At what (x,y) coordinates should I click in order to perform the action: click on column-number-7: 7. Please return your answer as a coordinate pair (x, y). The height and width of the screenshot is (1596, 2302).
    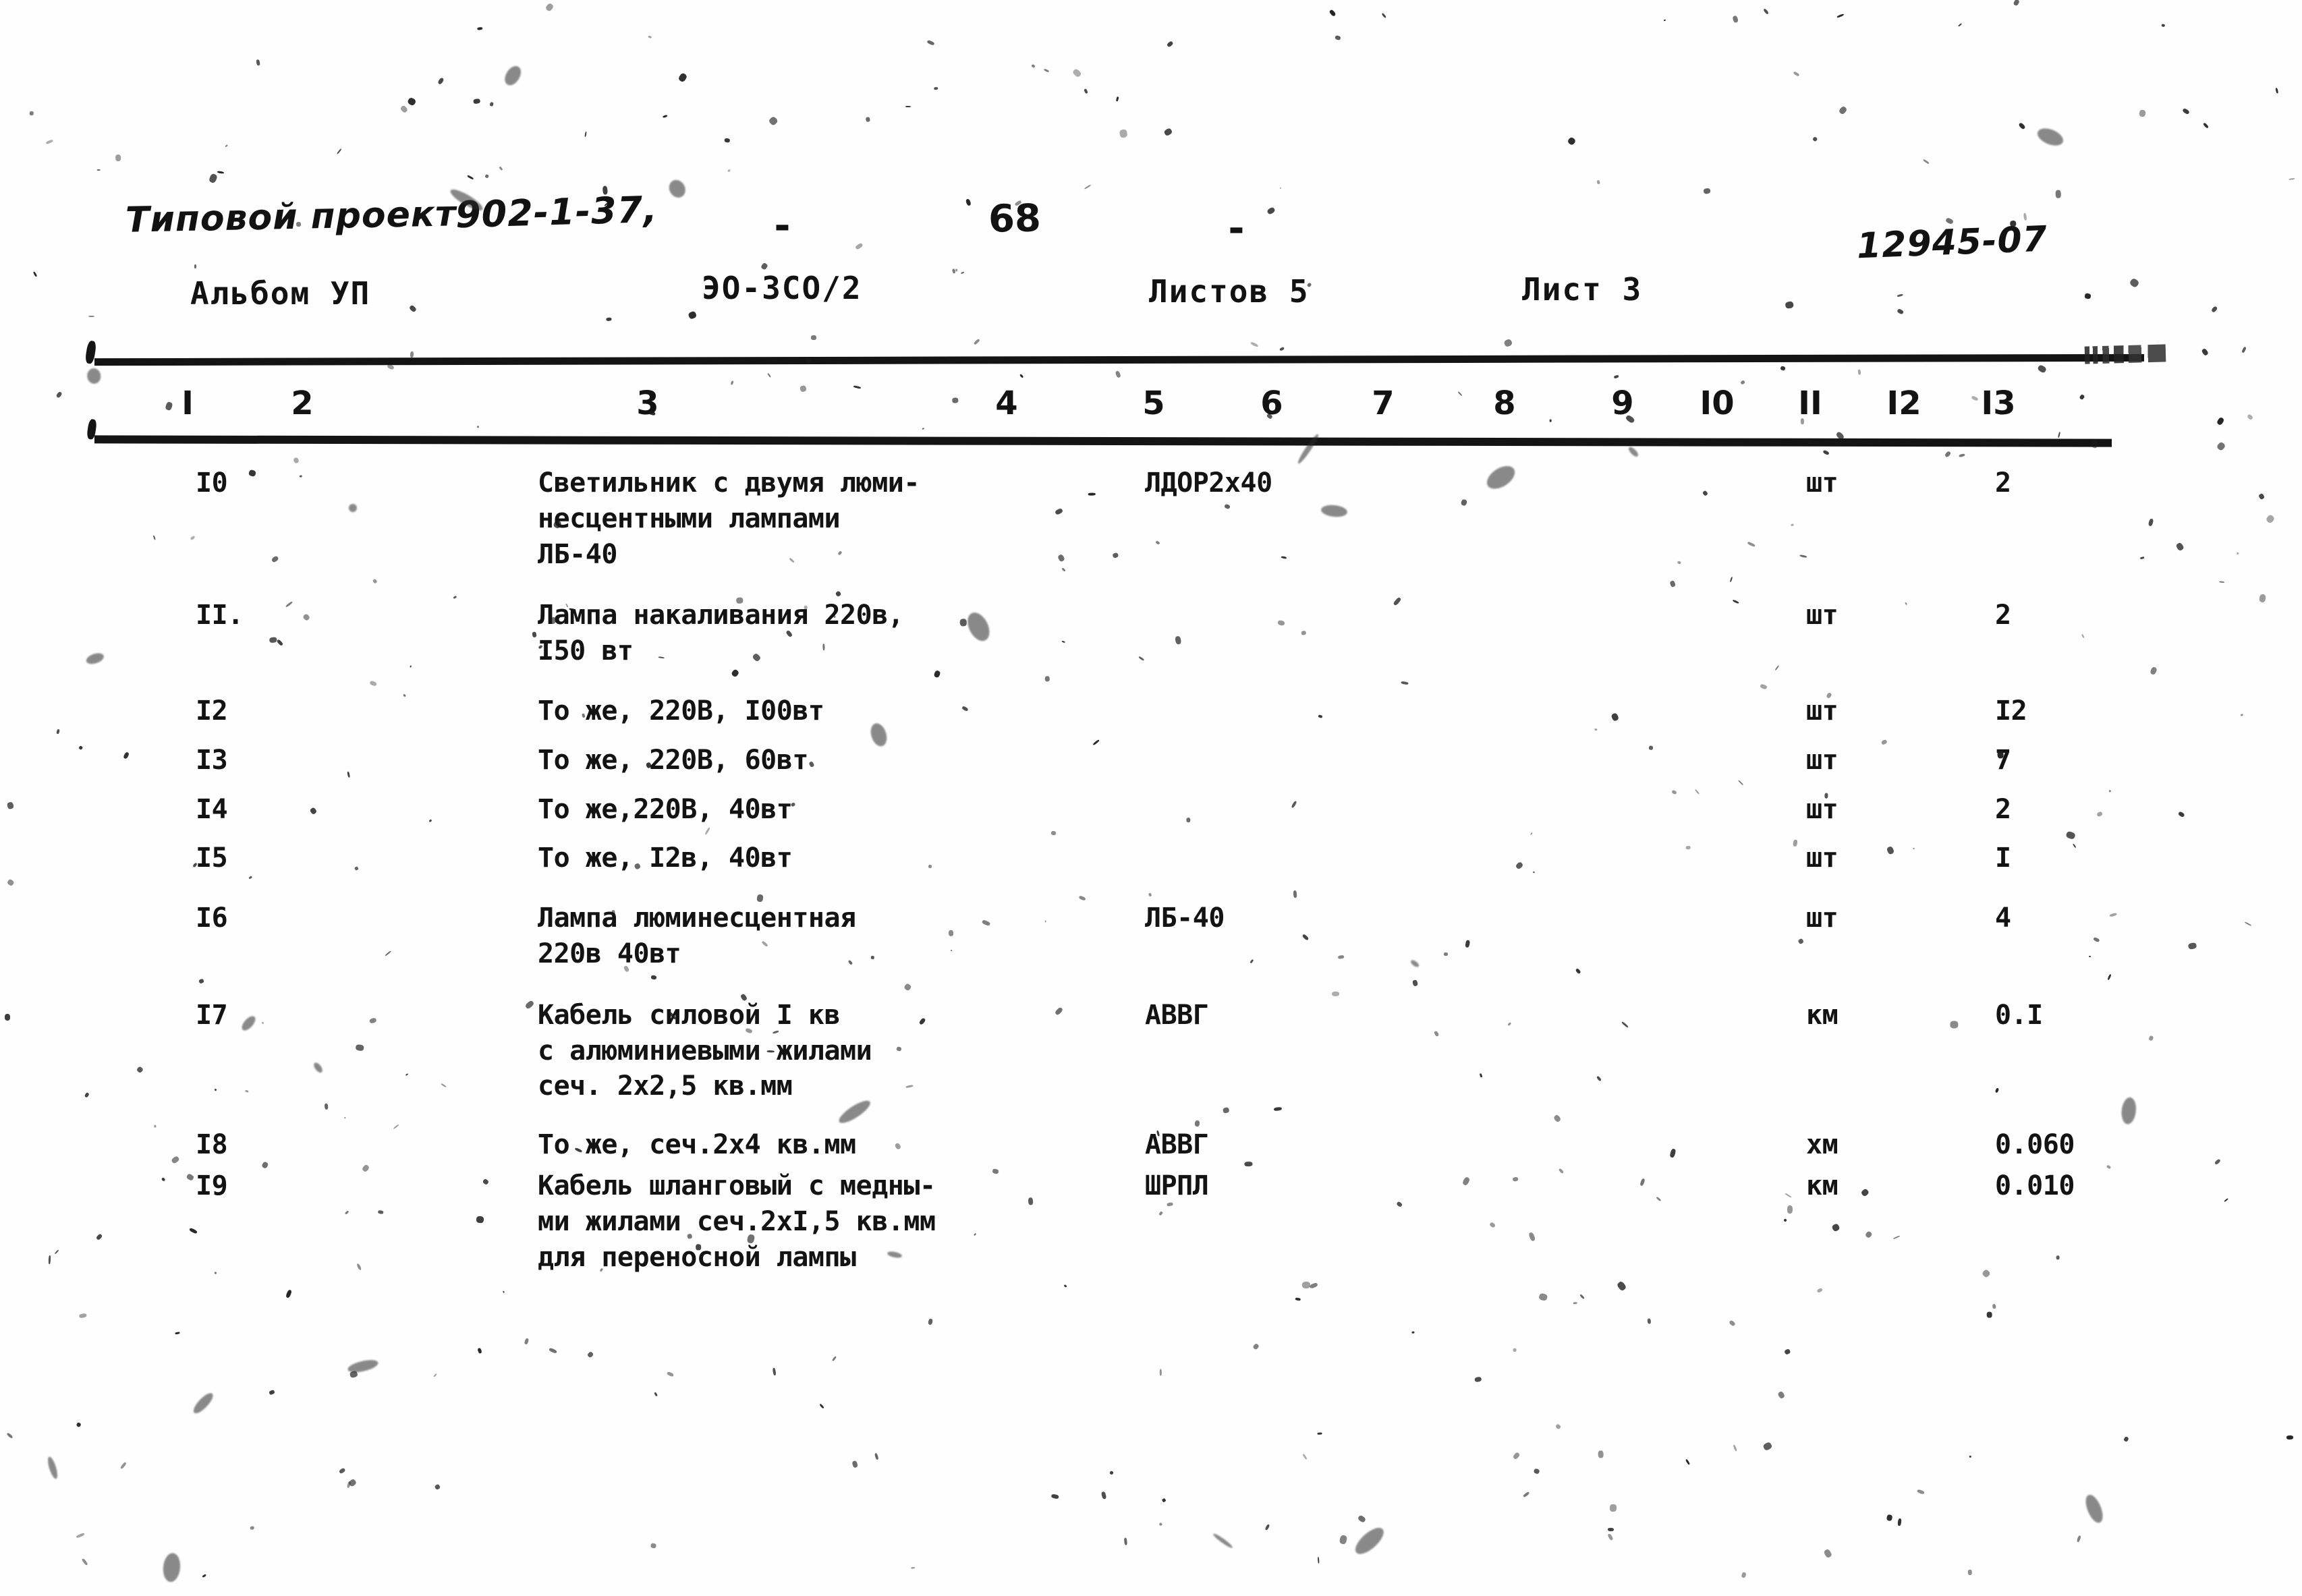
    Looking at the image, I should click on (1383, 403).